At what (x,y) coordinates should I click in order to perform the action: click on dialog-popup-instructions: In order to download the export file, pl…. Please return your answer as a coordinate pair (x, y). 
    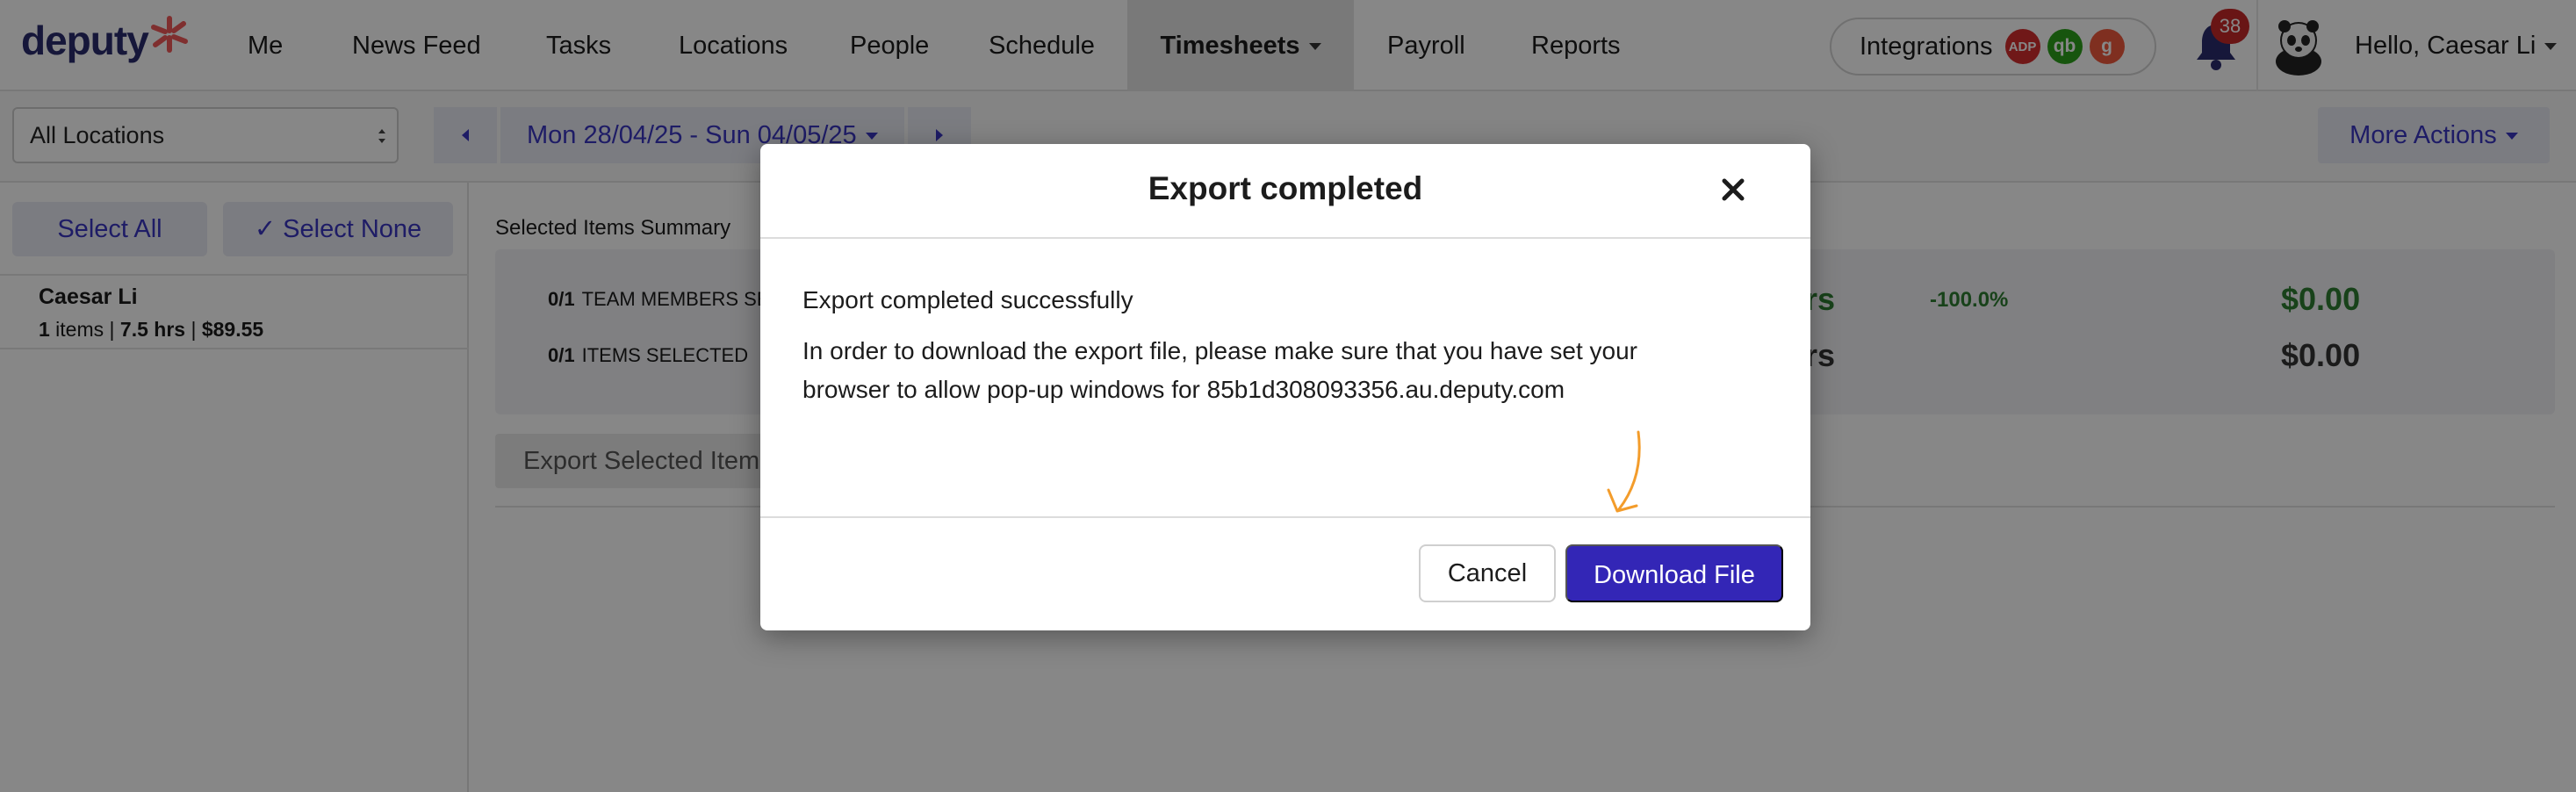
    Looking at the image, I should click on (1220, 370).